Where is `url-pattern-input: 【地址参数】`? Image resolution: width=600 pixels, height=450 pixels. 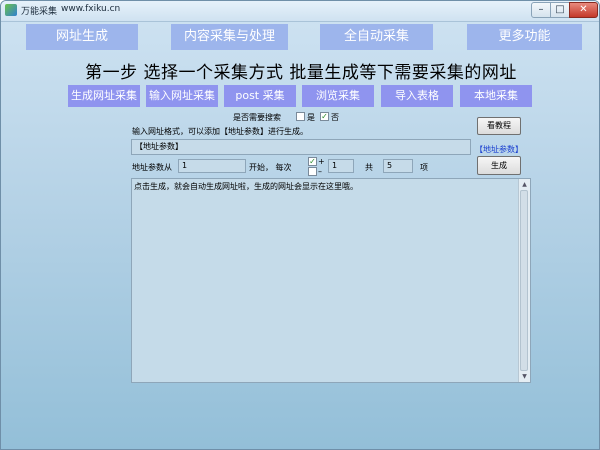 url-pattern-input: 【地址参数】 is located at coordinates (301, 147).